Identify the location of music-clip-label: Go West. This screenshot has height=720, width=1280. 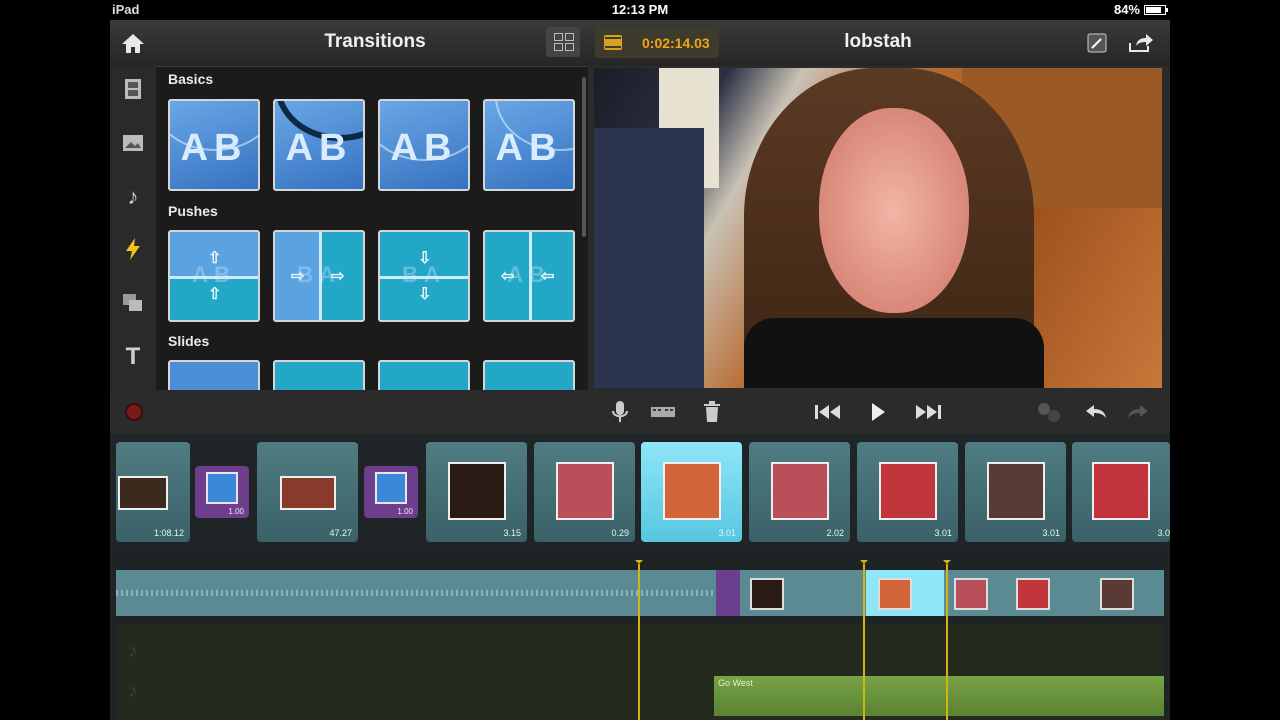
(735, 683).